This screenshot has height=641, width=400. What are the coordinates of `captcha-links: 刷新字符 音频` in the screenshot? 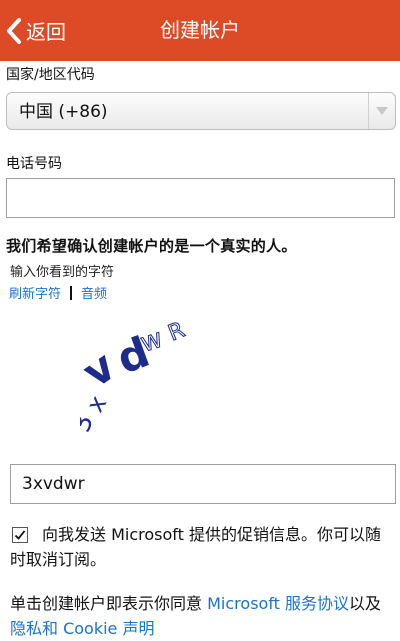 It's located at (58, 292).